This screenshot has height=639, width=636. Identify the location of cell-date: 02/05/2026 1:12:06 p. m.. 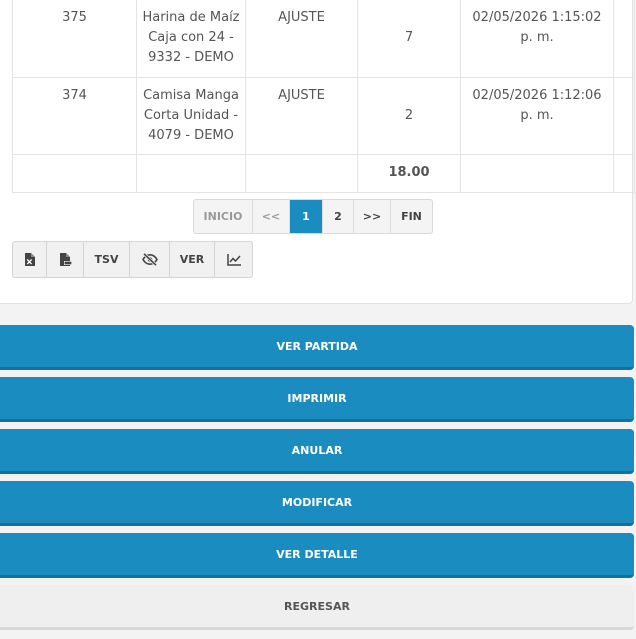
(537, 116).